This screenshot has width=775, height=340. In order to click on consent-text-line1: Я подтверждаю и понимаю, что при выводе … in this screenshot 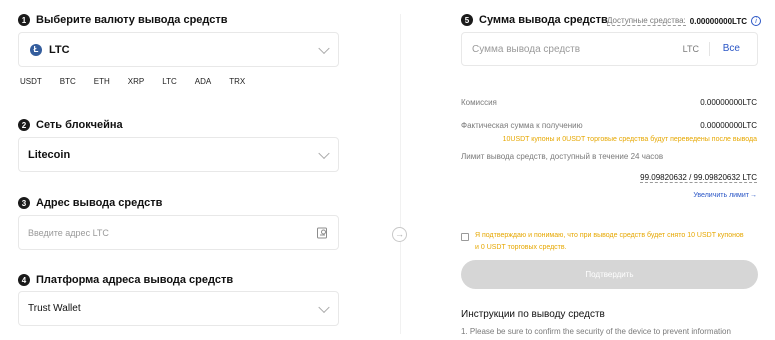, I will do `click(609, 235)`.